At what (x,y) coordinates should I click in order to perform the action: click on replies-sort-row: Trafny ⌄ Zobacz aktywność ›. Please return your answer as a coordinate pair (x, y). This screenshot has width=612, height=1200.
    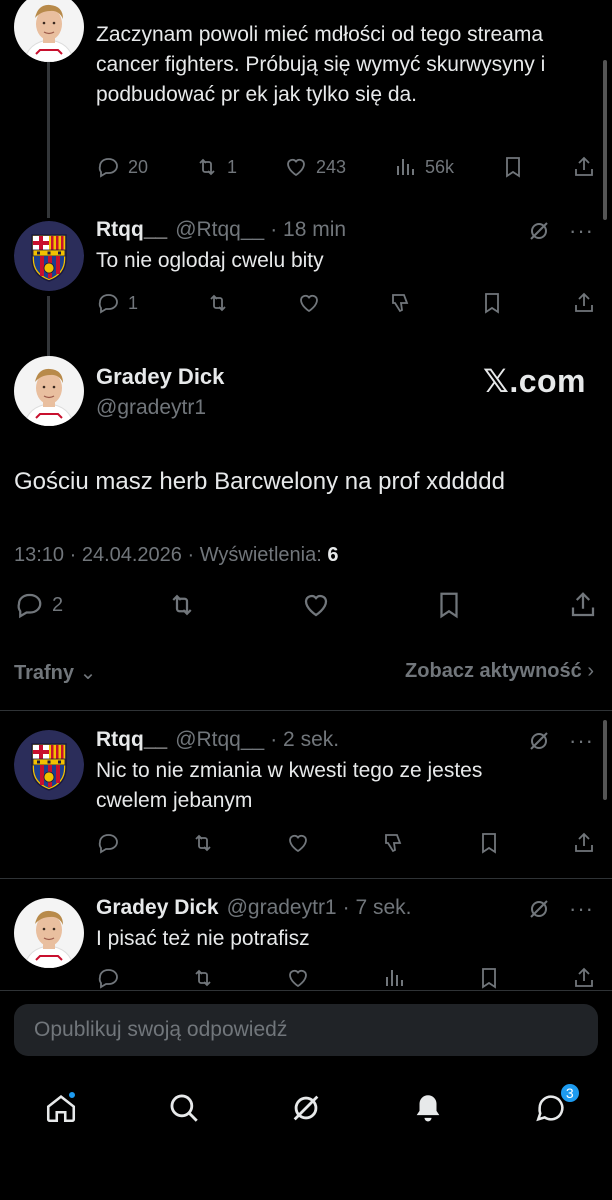
    Looking at the image, I should click on (304, 672).